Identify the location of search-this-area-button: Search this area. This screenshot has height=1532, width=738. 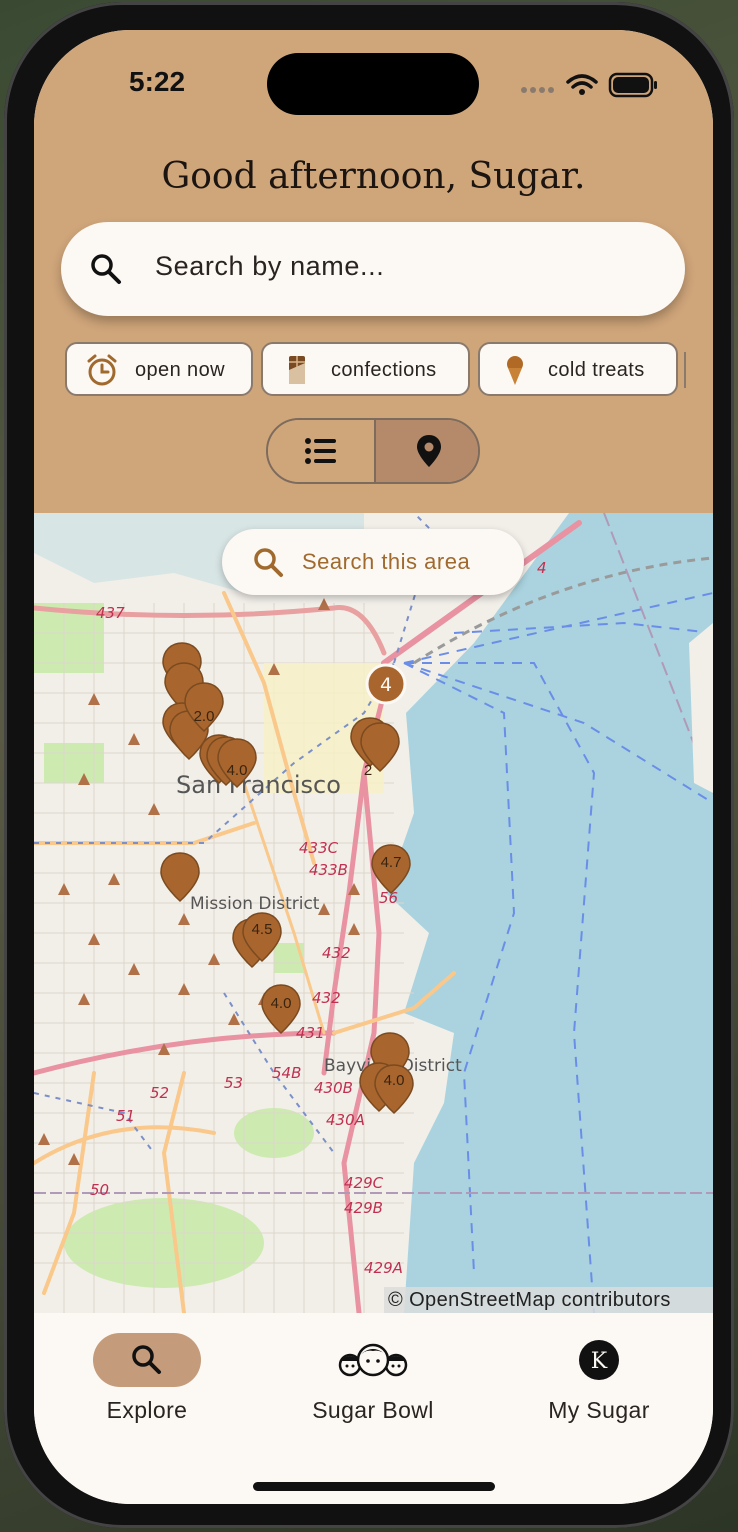
(373, 562).